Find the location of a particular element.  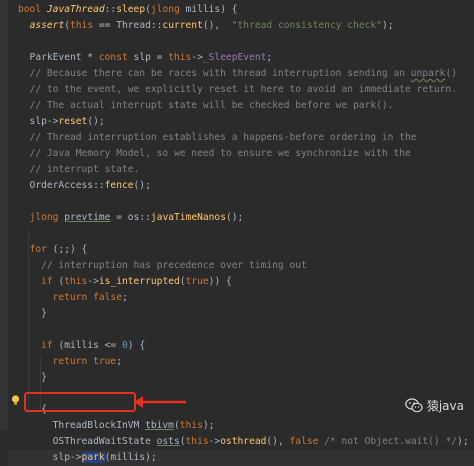

wechat-icon is located at coordinates (414, 405).